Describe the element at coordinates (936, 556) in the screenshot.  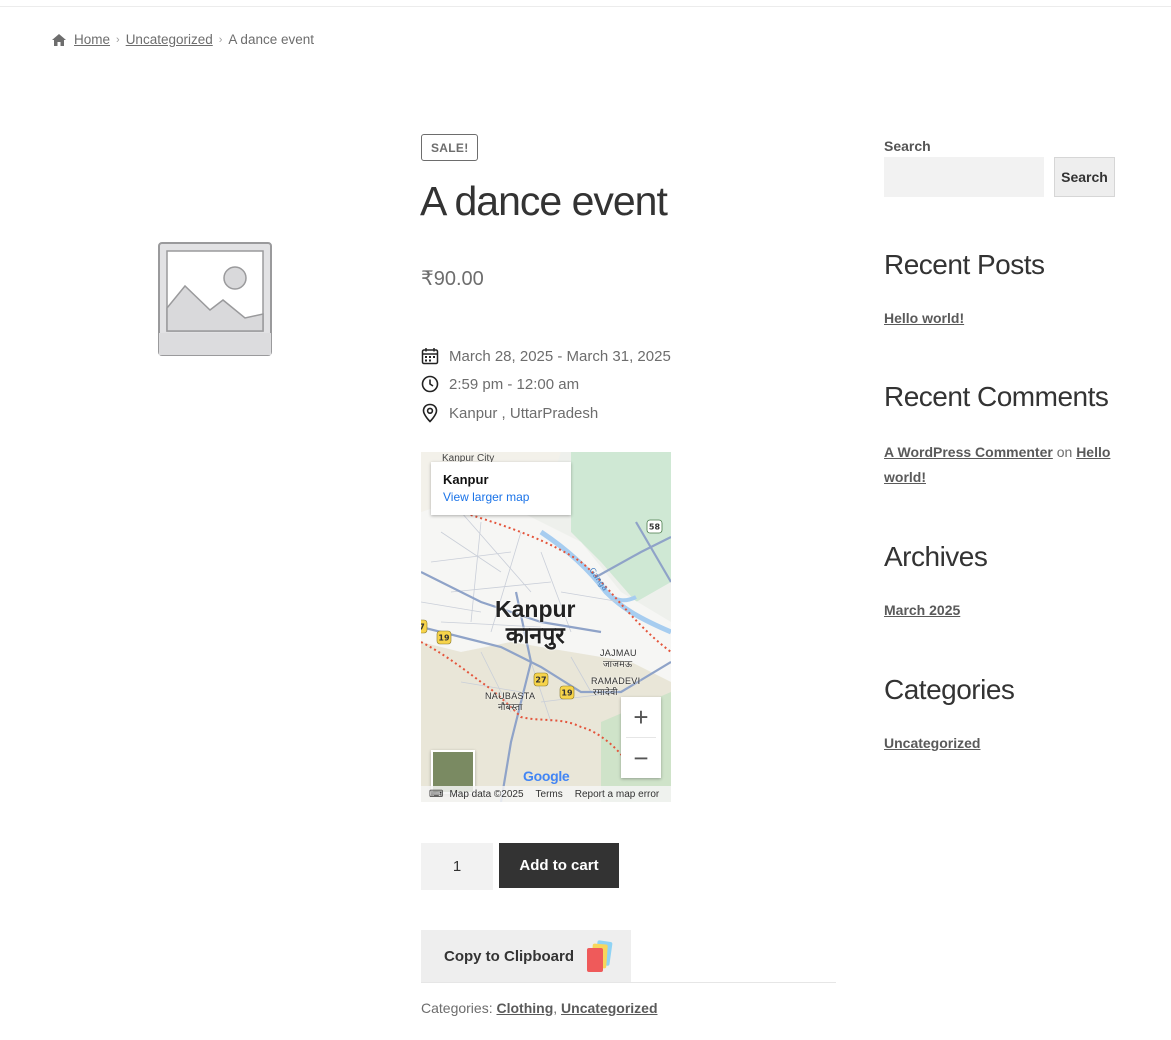
I see `archives-title: Archives` at that location.